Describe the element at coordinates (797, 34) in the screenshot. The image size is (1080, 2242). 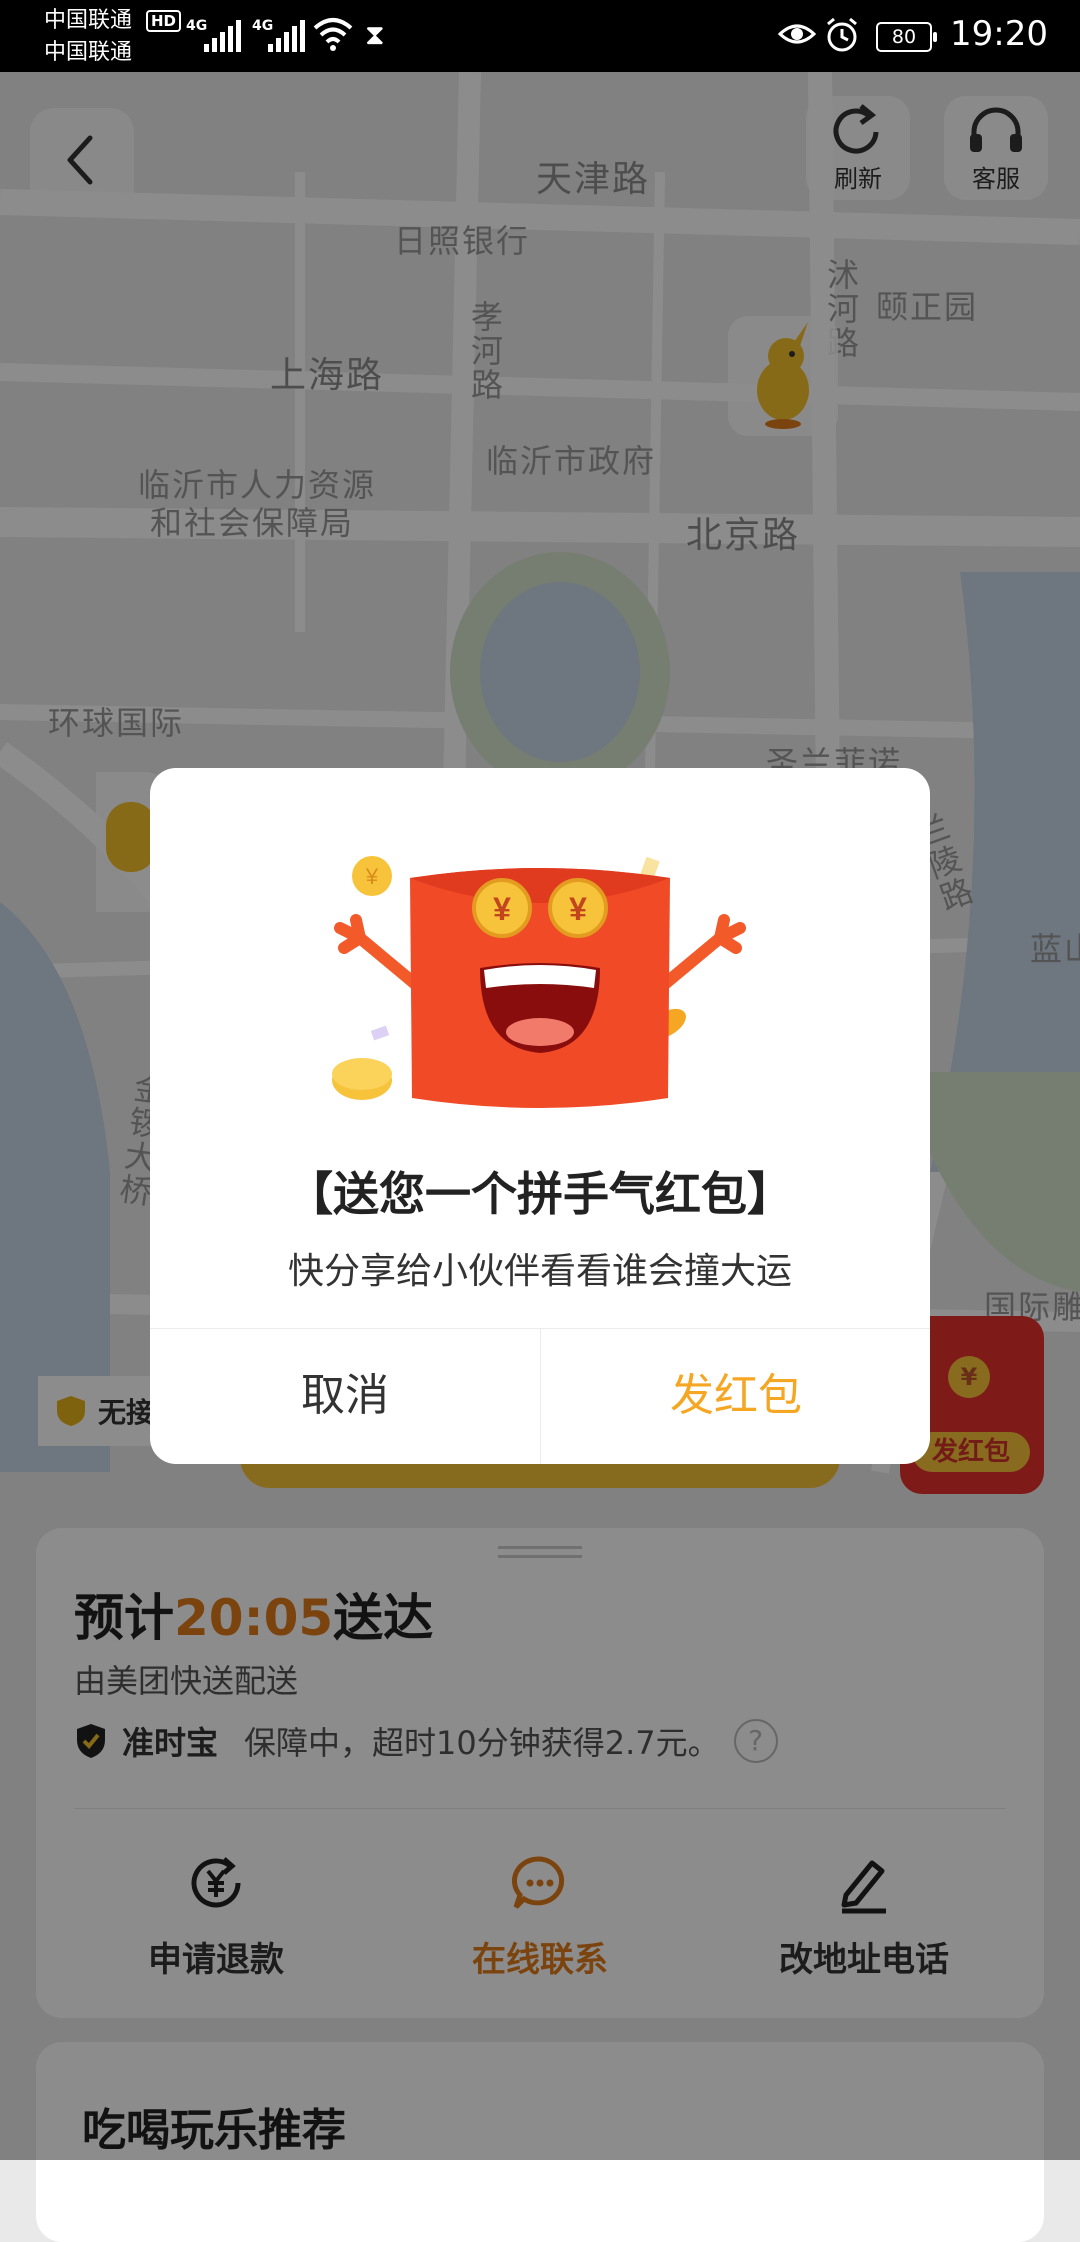
I see `eye-comfort-icon` at that location.